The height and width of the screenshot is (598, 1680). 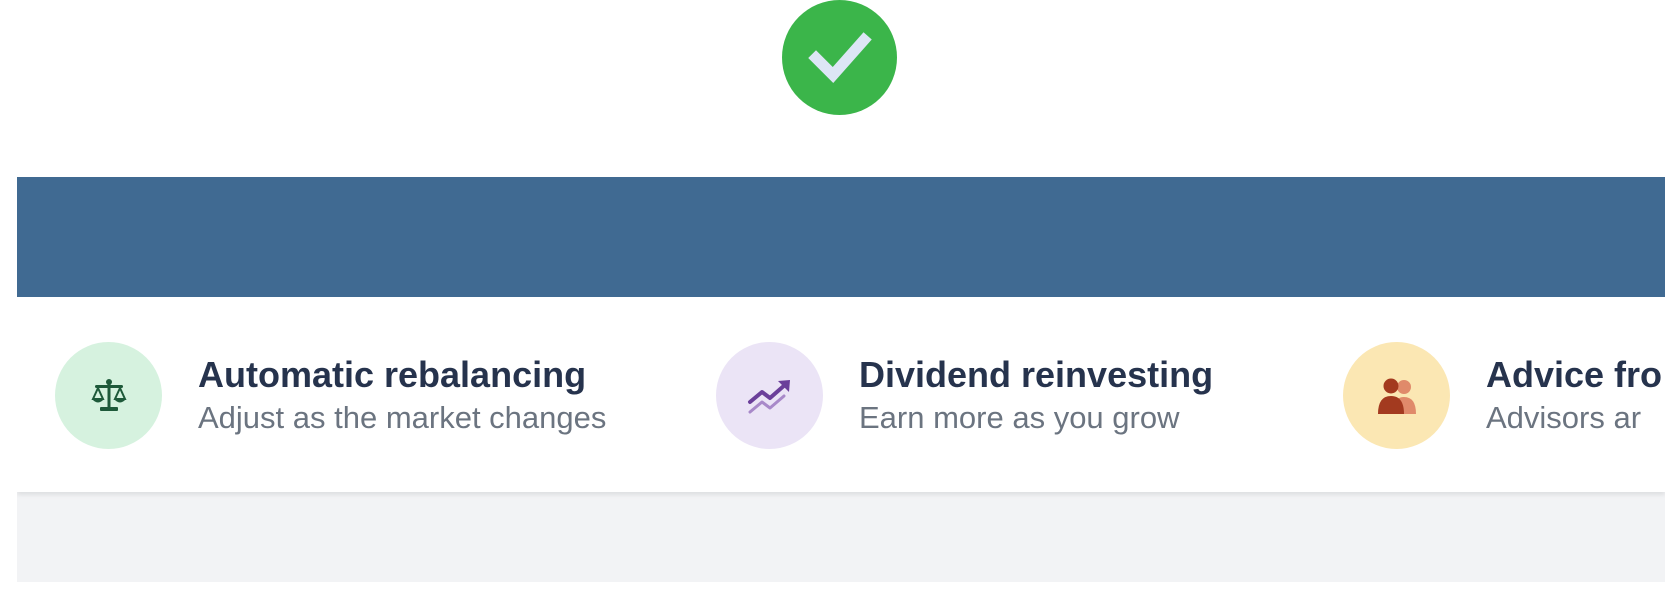 I want to click on feature-title: Automatic rebalancing, so click(x=392, y=374).